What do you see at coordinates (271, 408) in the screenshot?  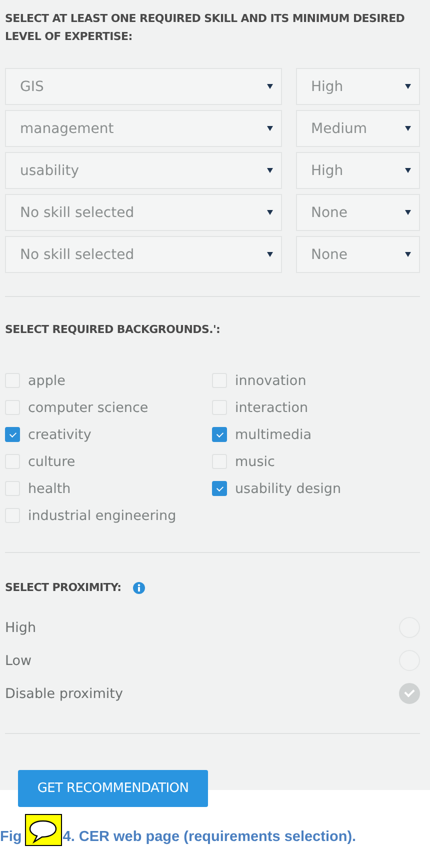 I see `checkbox-label: interaction` at bounding box center [271, 408].